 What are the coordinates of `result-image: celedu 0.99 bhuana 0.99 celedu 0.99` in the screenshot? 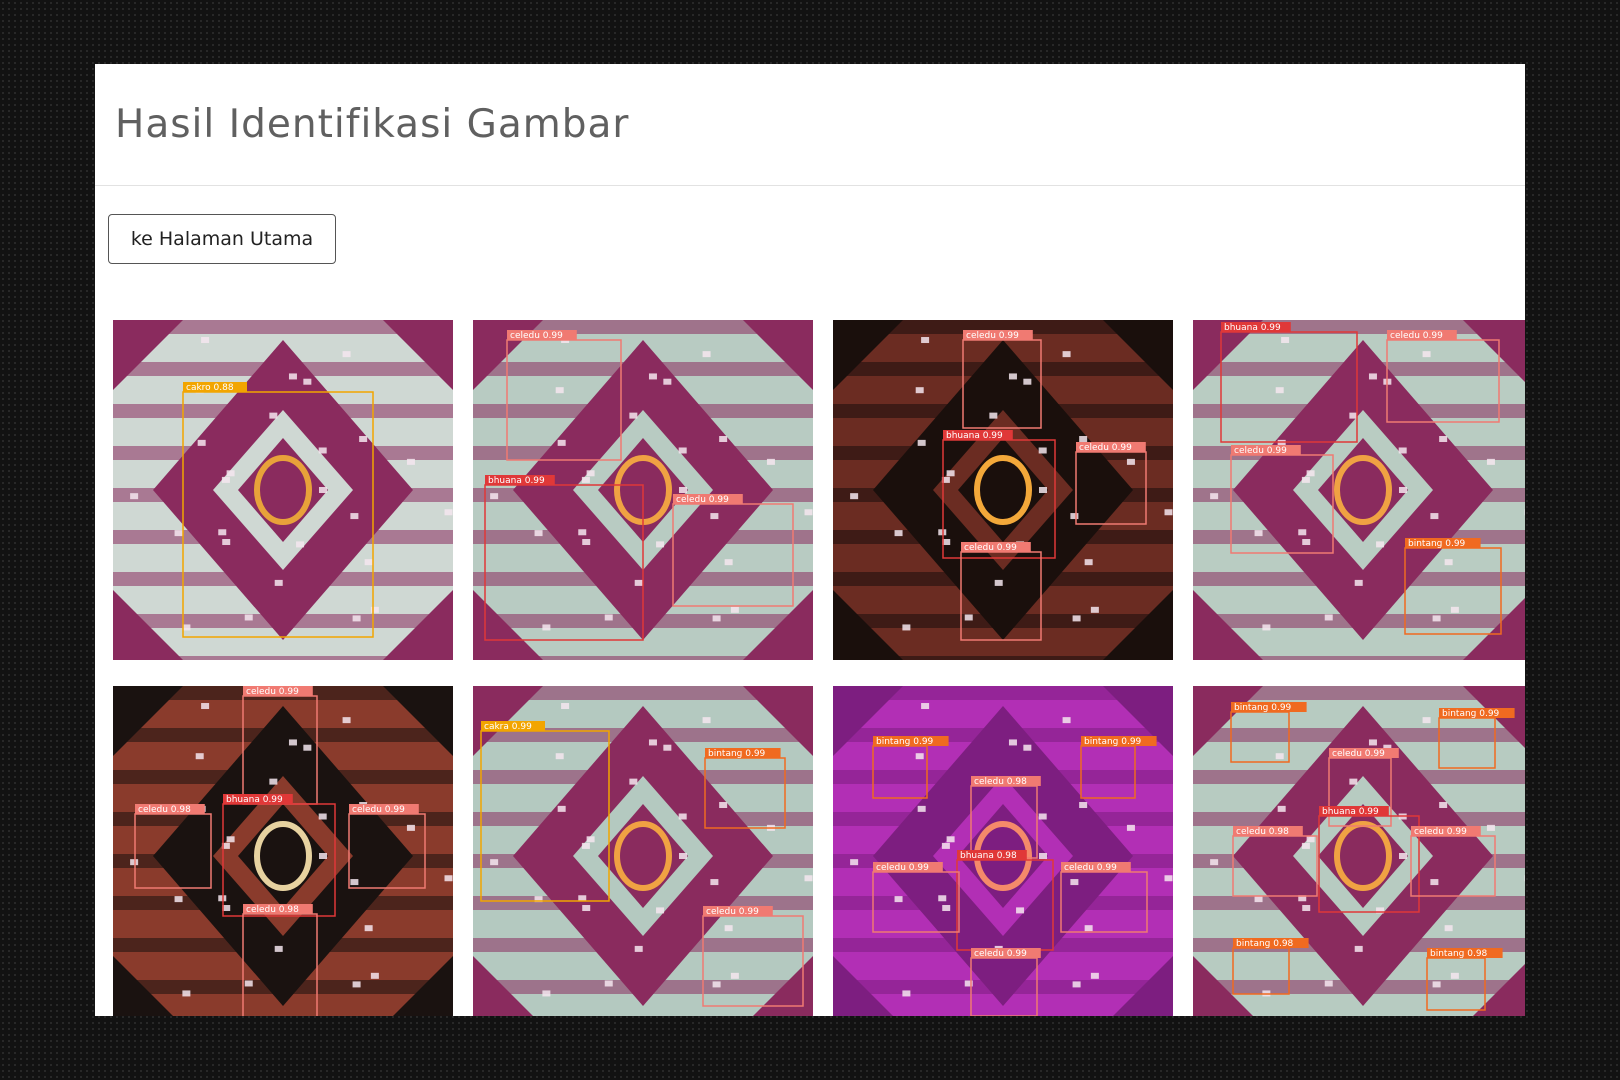 It's located at (643, 490).